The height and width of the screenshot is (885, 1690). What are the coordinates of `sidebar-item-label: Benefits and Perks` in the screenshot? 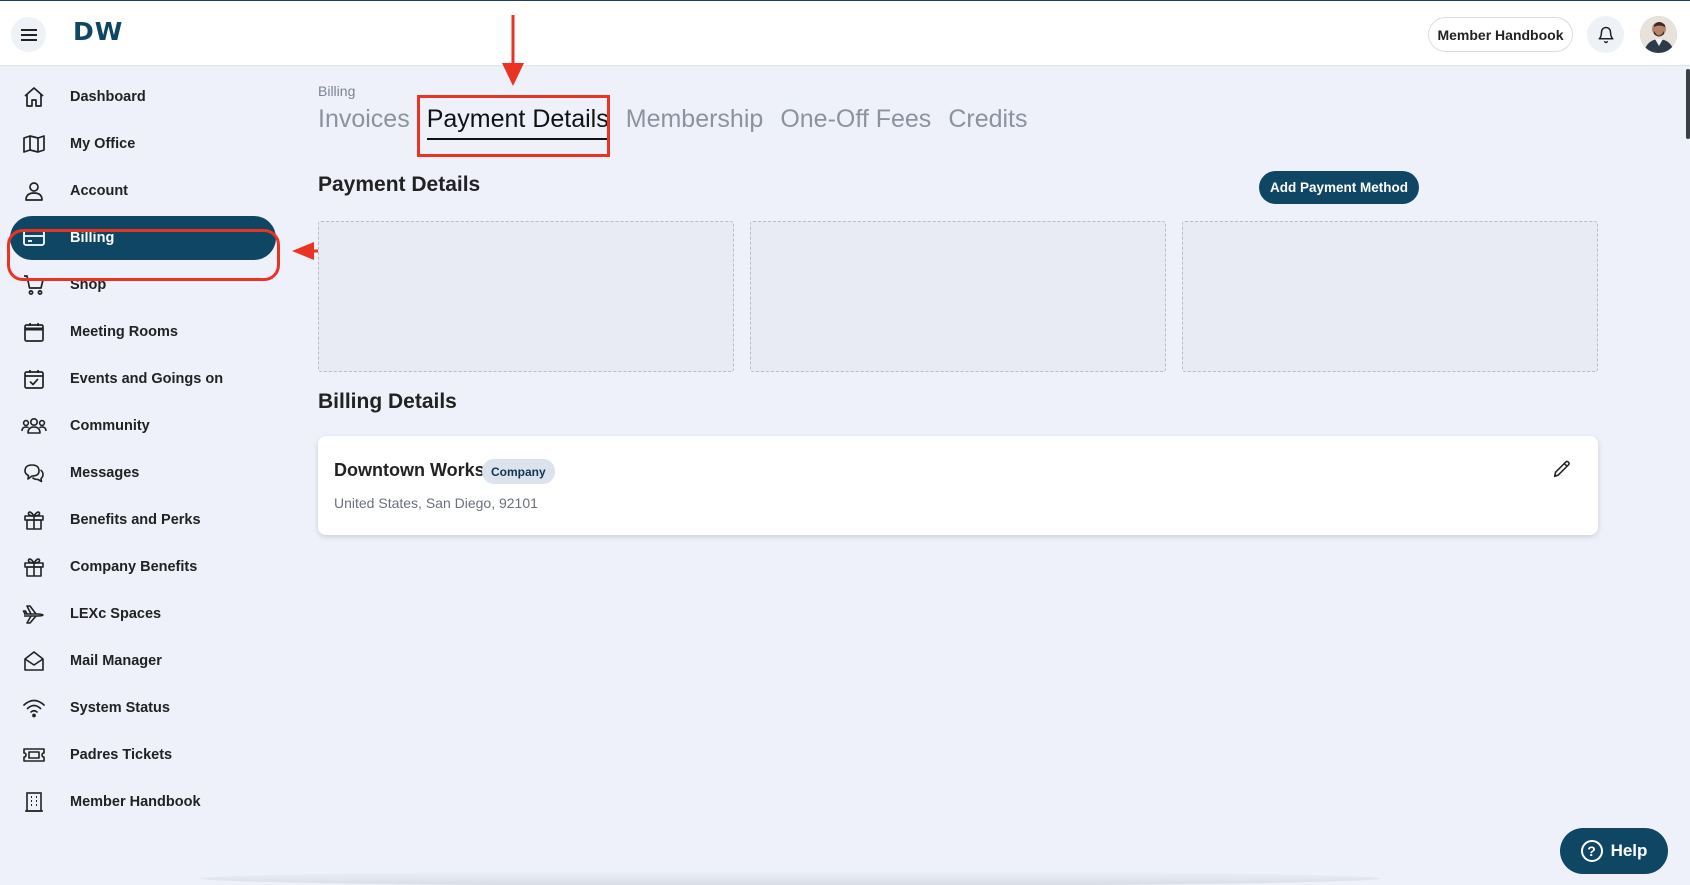 It's located at (135, 520).